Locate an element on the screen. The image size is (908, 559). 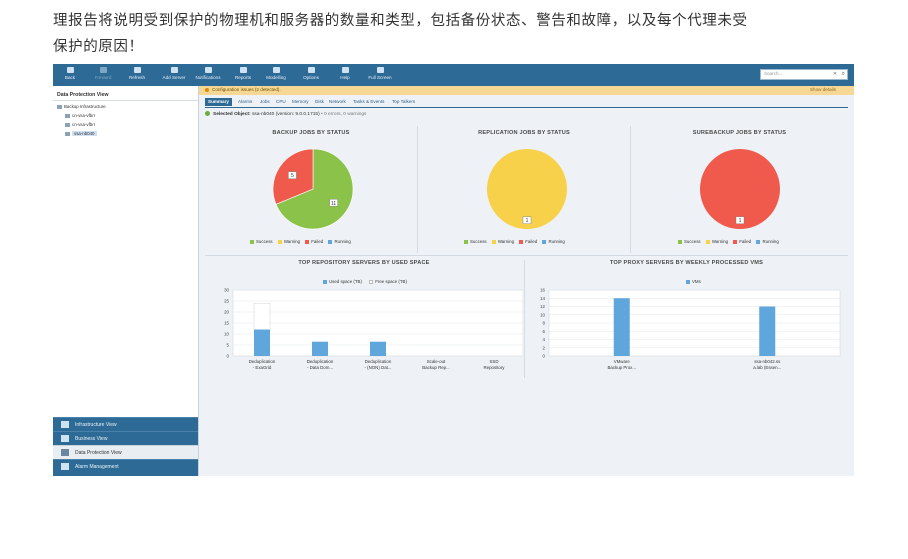
back-icon is located at coordinates (70, 70).